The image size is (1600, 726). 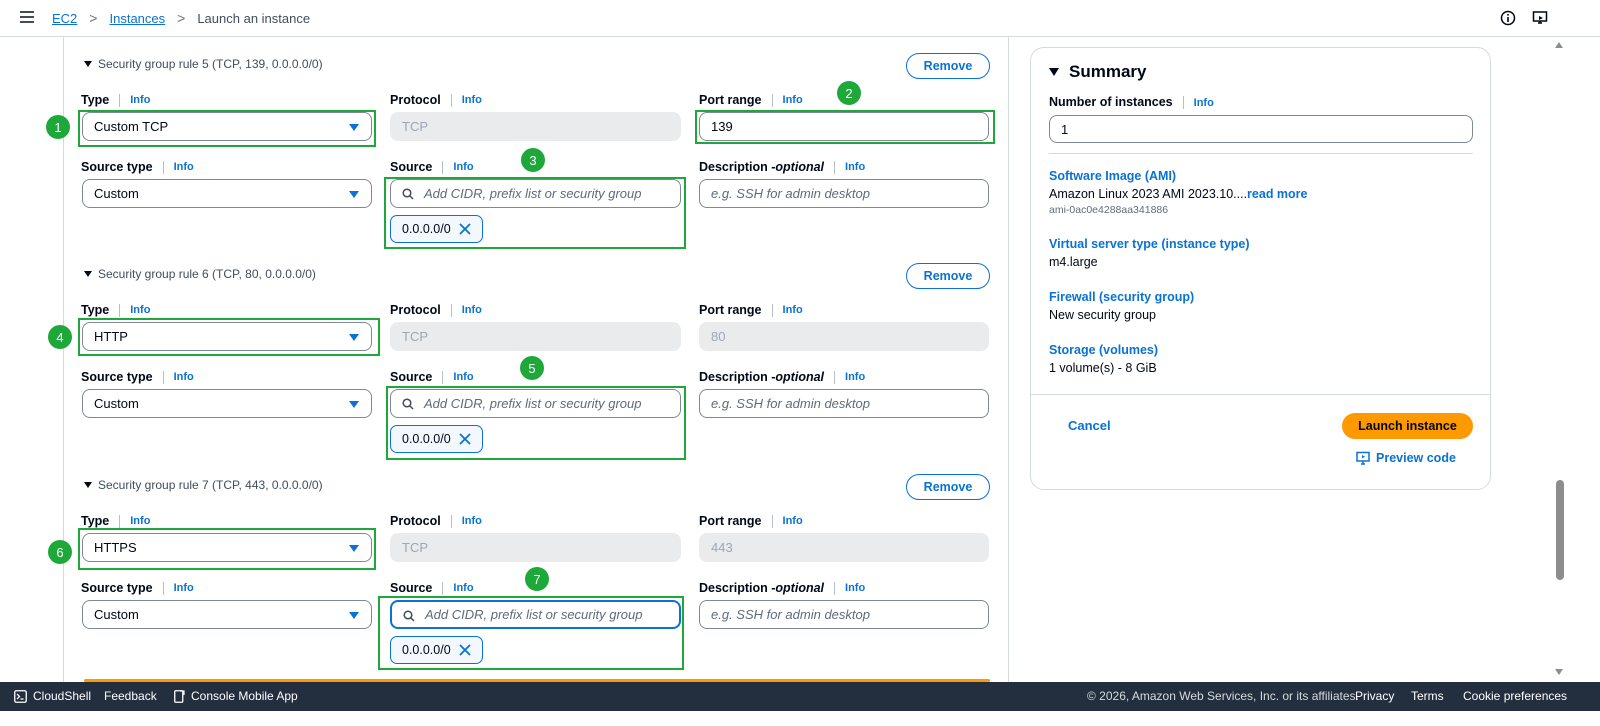 What do you see at coordinates (227, 126) in the screenshot?
I see `type-select: Custom TCP` at bounding box center [227, 126].